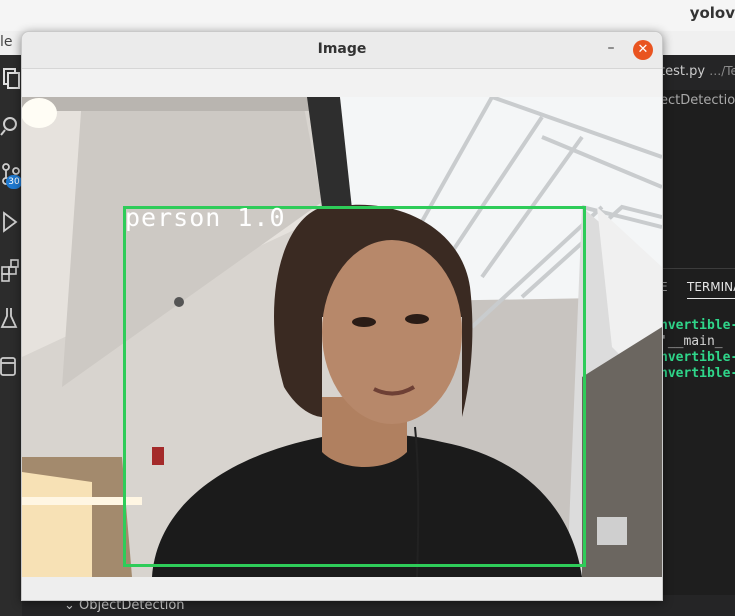  I want to click on minimize-button: –, so click(611, 50).